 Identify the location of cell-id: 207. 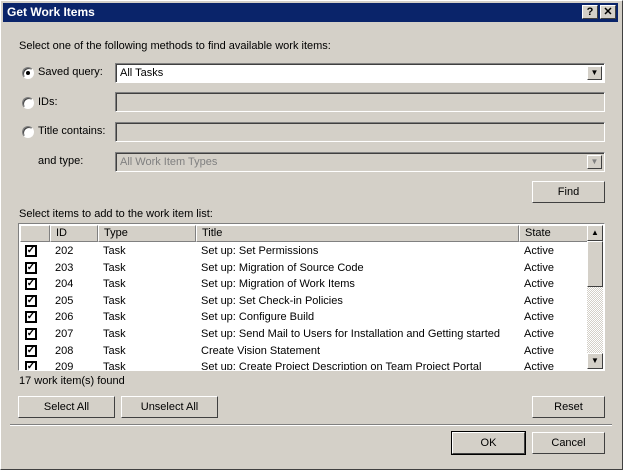
(64, 334).